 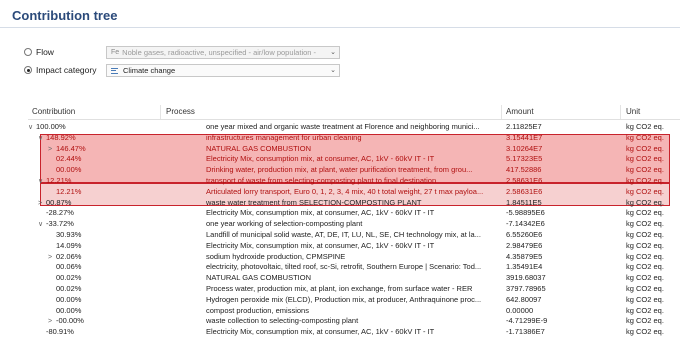 I want to click on contribution-value: 148.92%, so click(x=61, y=137).